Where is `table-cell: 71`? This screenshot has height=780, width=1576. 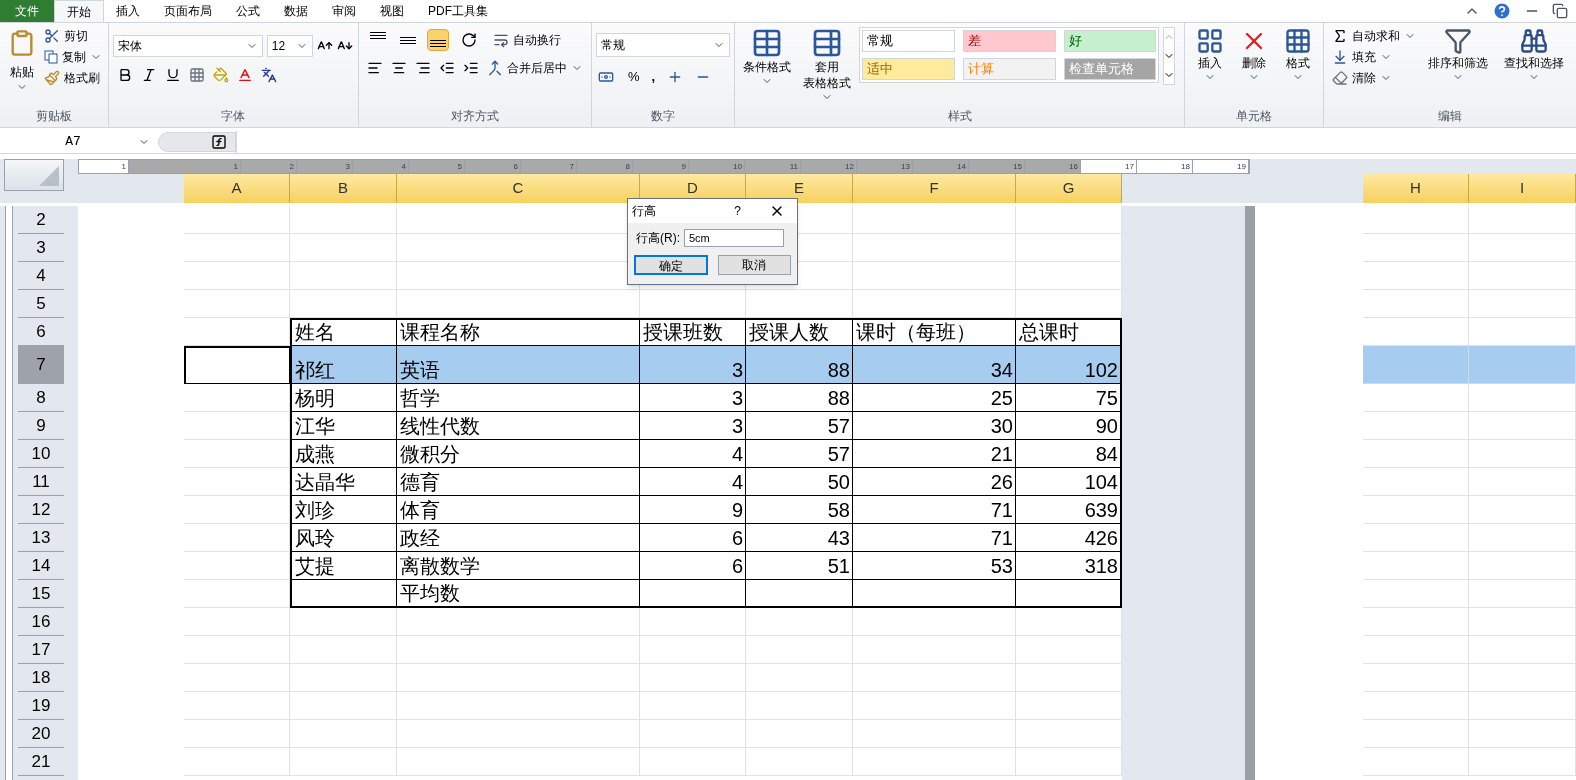
table-cell: 71 is located at coordinates (934, 538).